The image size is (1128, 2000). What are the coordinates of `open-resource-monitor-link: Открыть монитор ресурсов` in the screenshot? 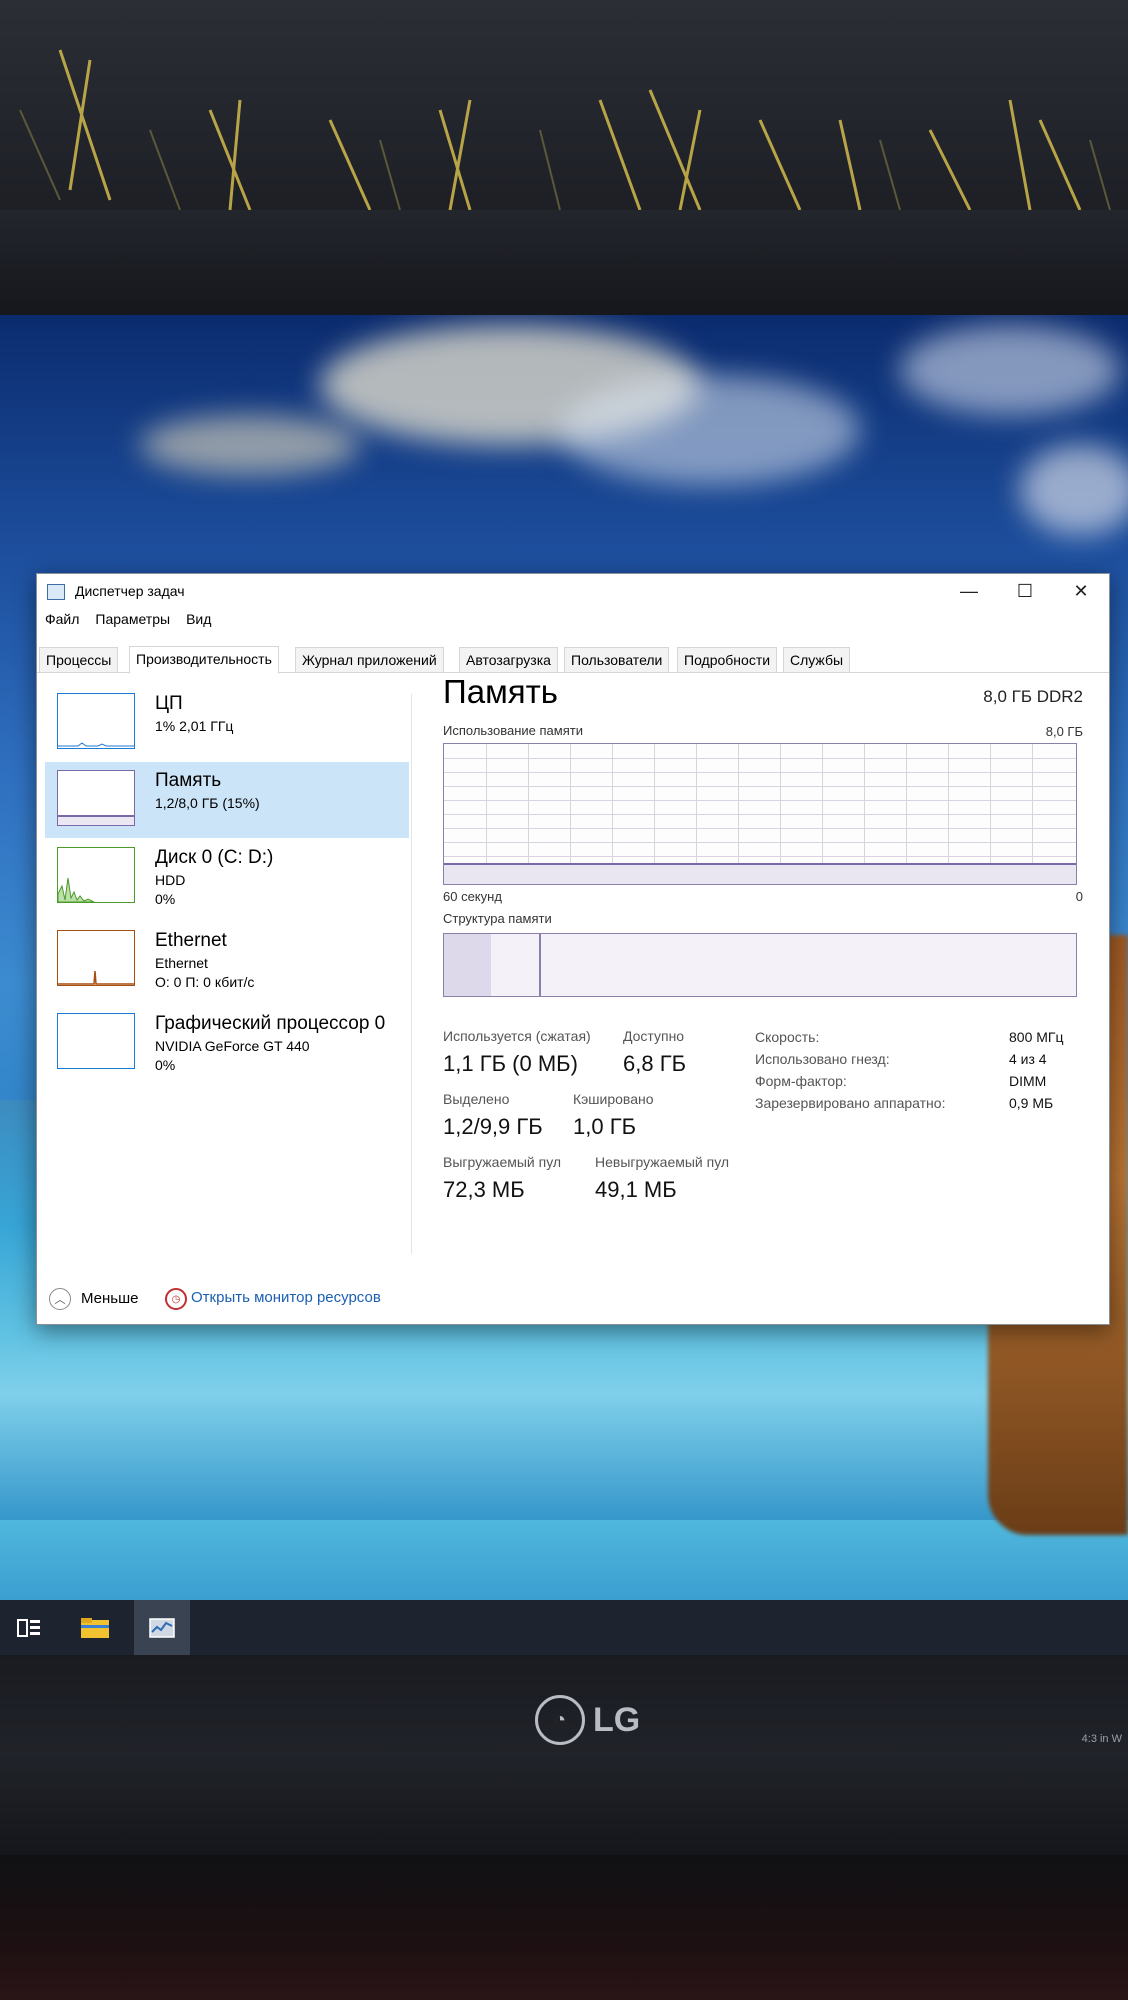 It's located at (286, 1297).